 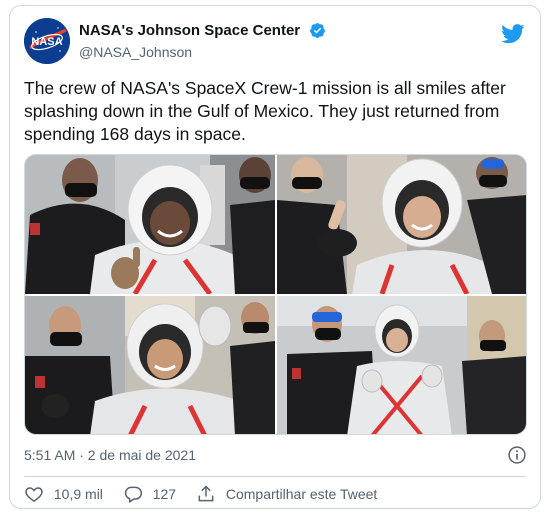 I want to click on like-button: 10,9 mil, so click(x=63, y=494).